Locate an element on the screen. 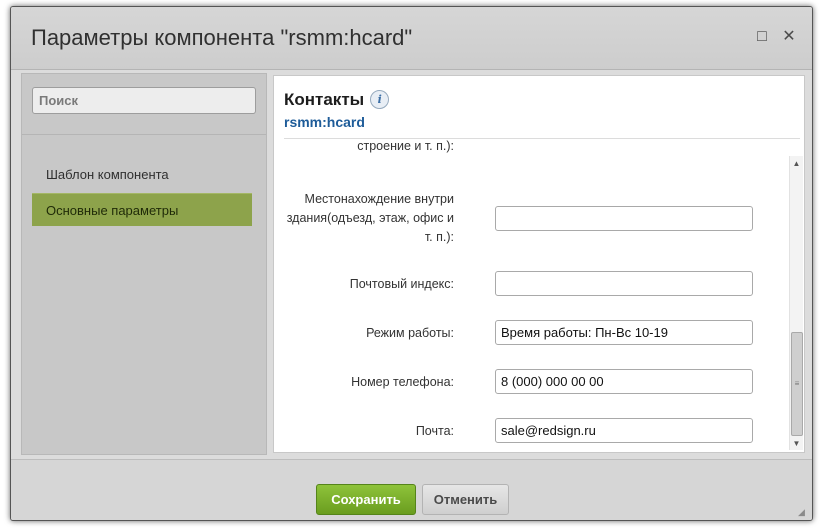 The image size is (821, 528). dialog-title: Параметры компонента "rsmm:hcard" is located at coordinates (222, 37).